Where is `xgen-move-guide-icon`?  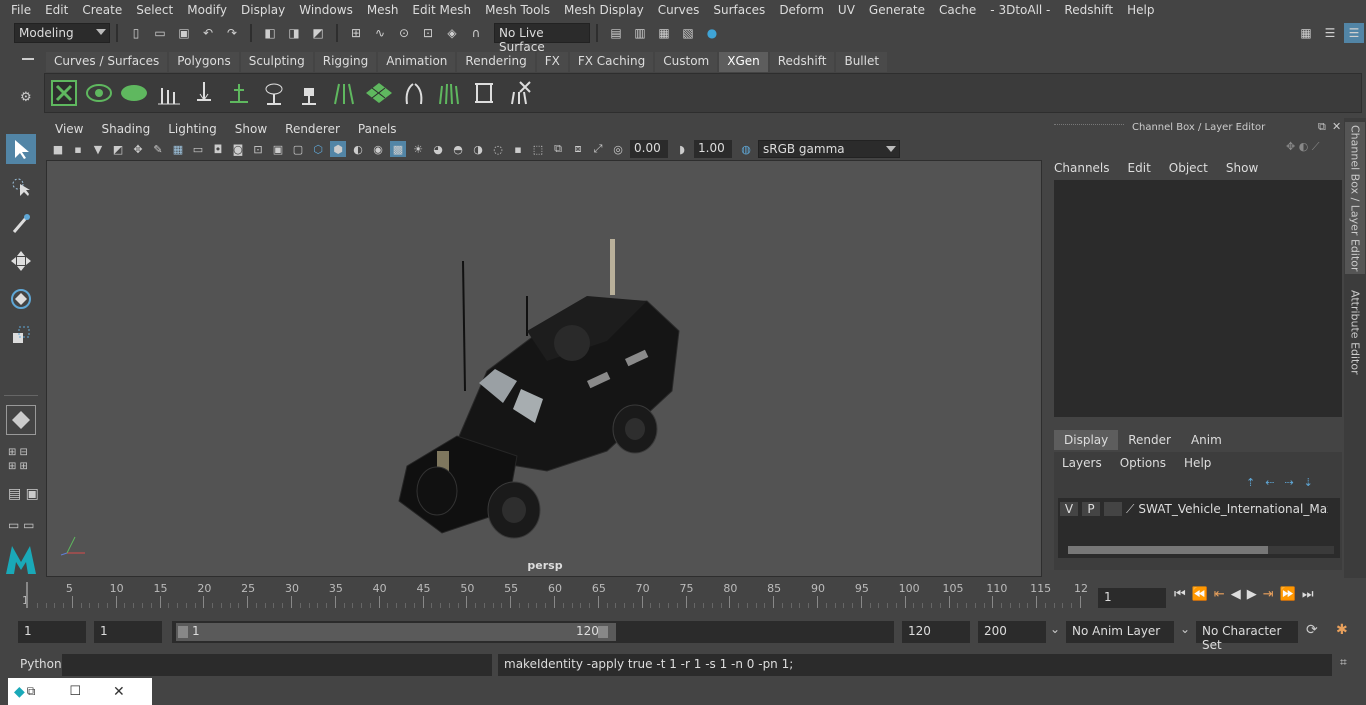 xgen-move-guide-icon is located at coordinates (204, 93).